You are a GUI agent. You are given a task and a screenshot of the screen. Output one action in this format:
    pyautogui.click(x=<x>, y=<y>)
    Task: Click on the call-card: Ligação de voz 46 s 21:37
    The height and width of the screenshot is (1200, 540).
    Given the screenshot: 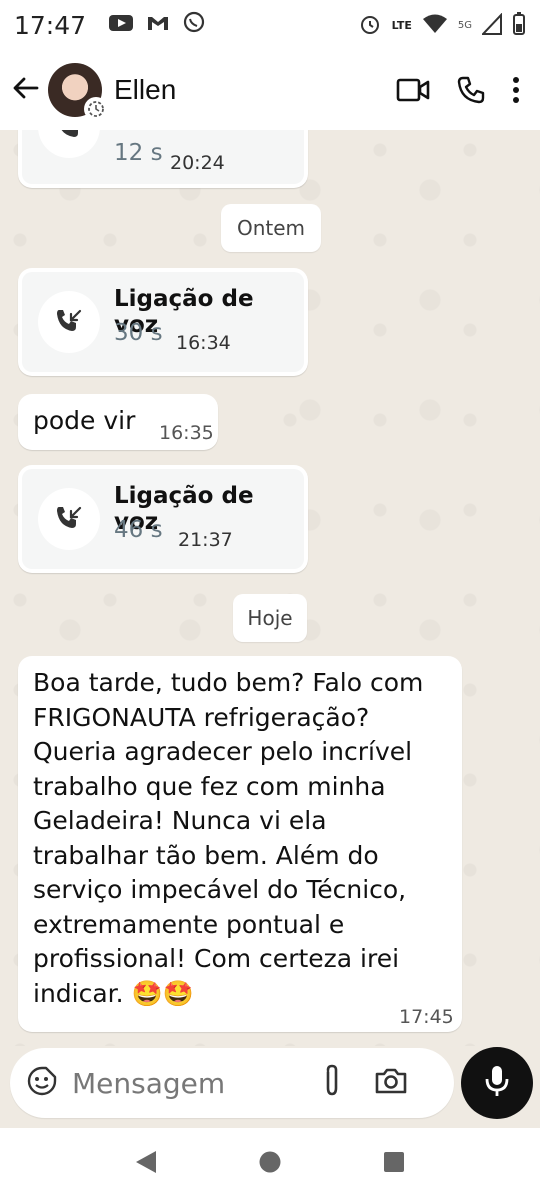 What is the action you would take?
    pyautogui.click(x=163, y=519)
    